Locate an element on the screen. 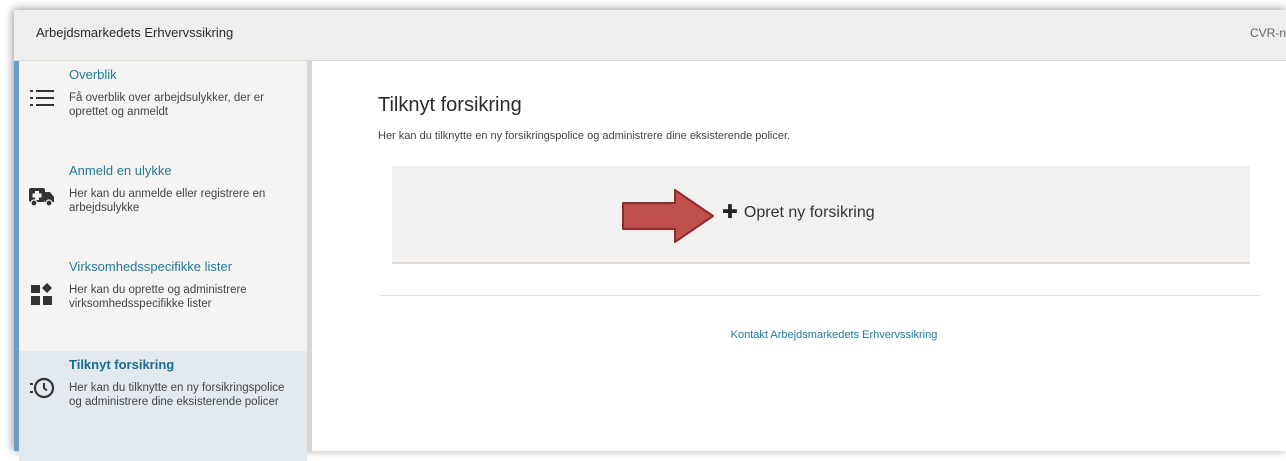 This screenshot has width=1286, height=461. sidebar-accent is located at coordinates (16, 256).